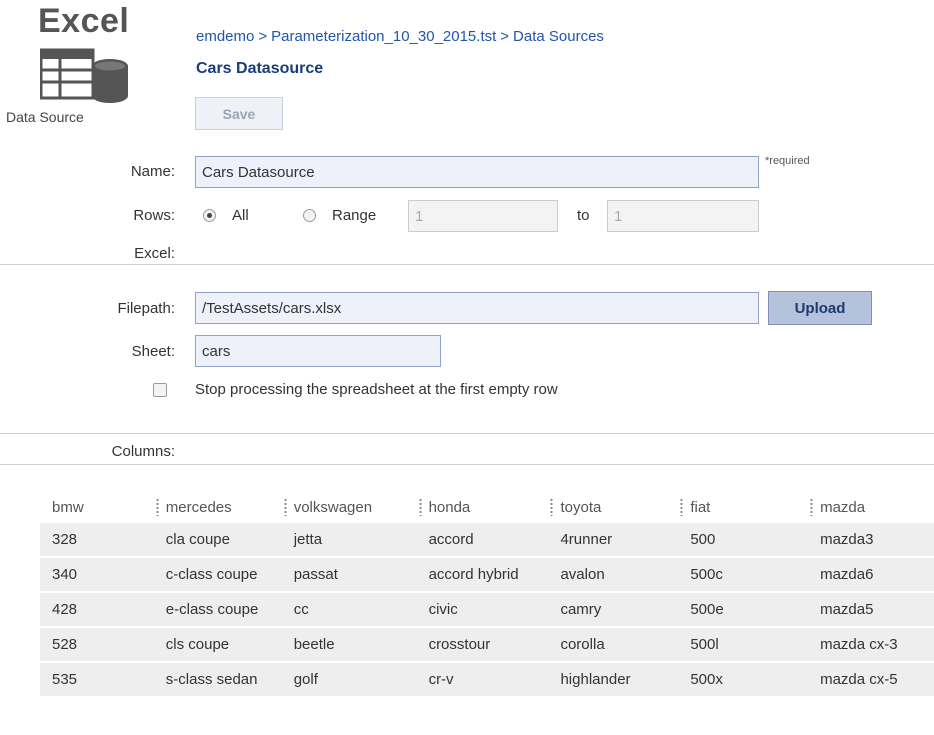  I want to click on logo-title: Excel, so click(84, 21).